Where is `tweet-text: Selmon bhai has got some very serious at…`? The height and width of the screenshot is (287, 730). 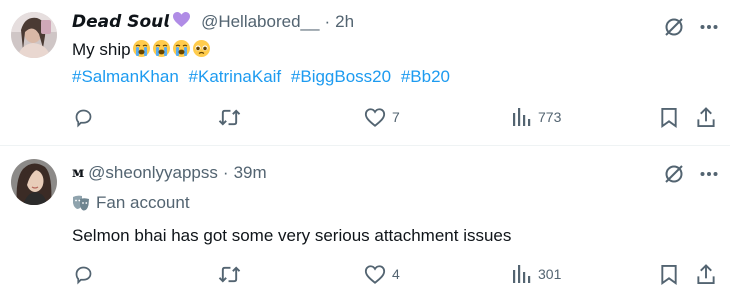 tweet-text: Selmon bhai has got some very serious at… is located at coordinates (292, 235).